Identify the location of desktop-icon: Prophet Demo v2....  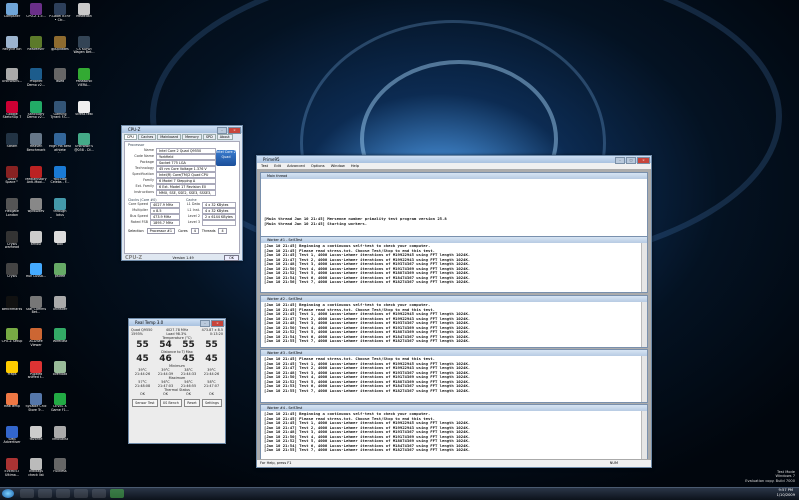
(36, 78).